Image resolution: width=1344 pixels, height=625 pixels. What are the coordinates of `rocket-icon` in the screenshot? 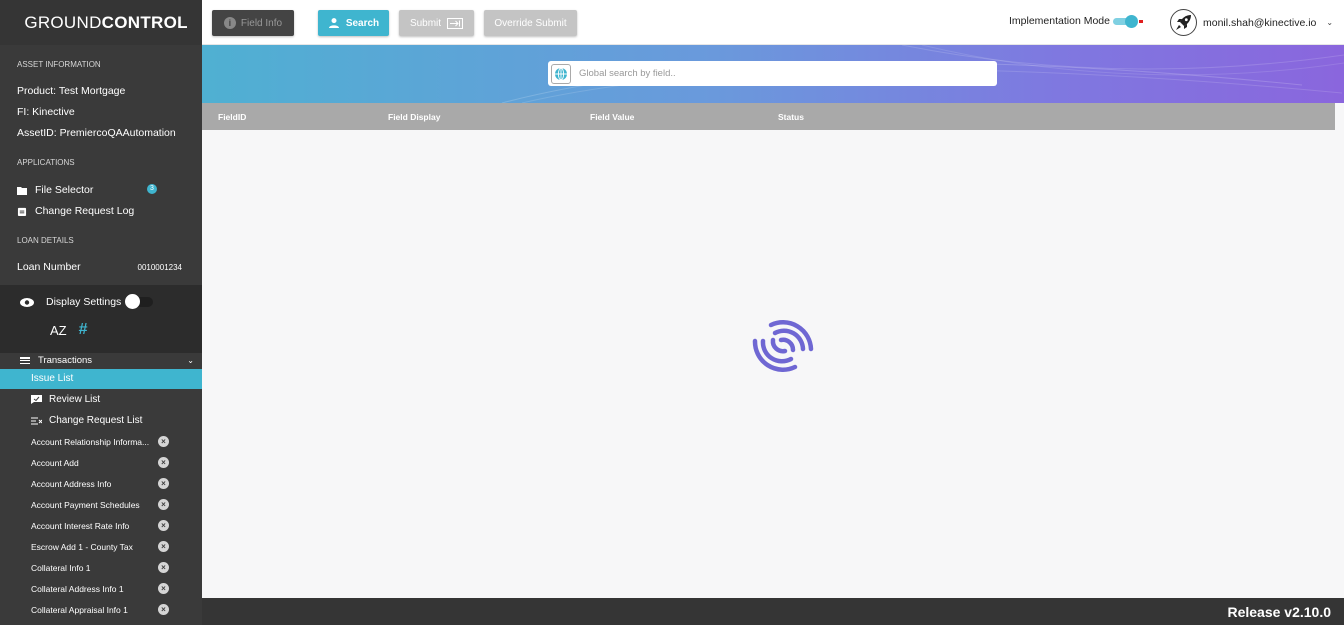 It's located at (1183, 22).